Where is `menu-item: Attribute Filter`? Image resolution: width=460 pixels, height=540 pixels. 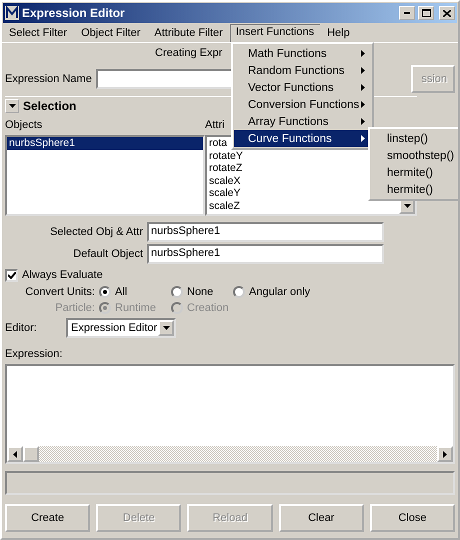 menu-item: Attribute Filter is located at coordinates (188, 33).